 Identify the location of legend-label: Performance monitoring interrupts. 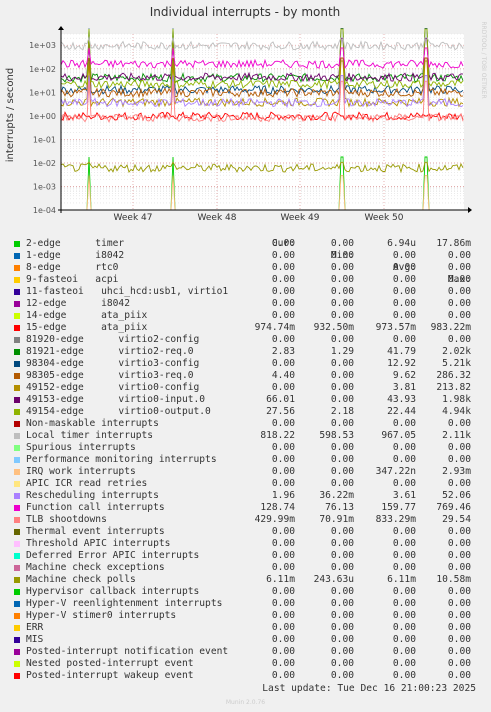
(121, 459).